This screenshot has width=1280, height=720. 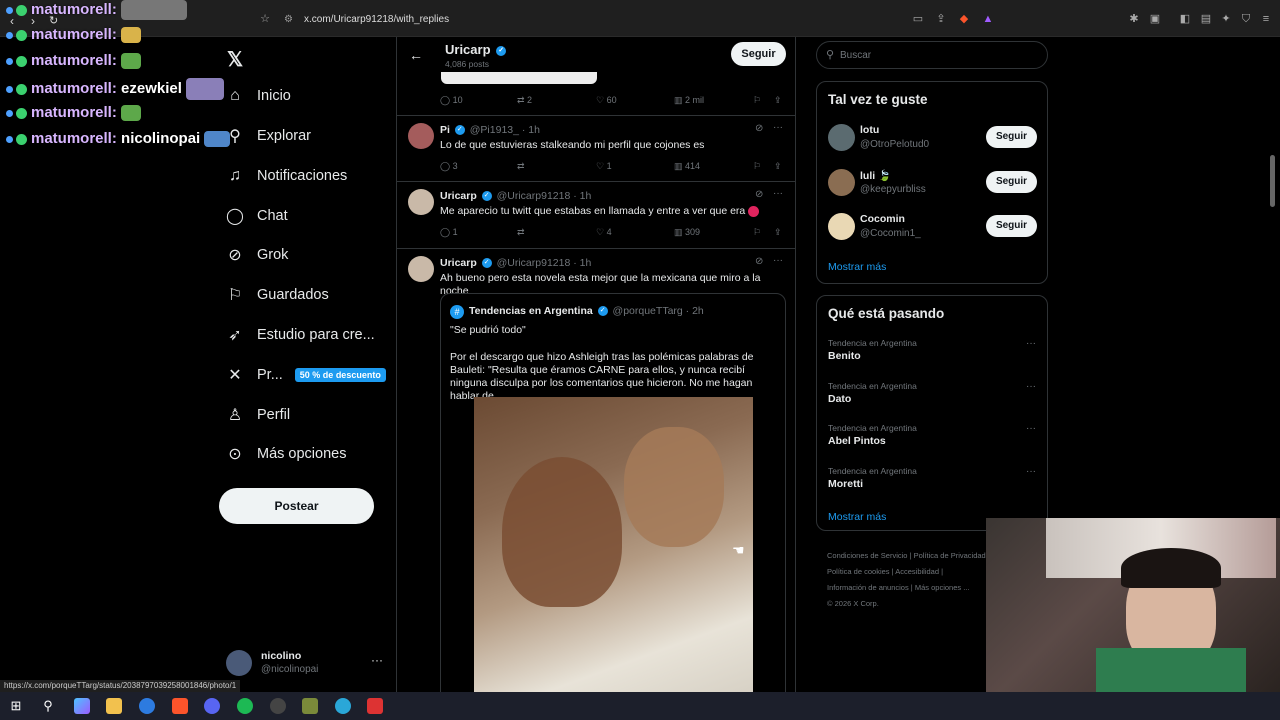 I want to click on retweet-icon: ⇄ 2, so click(x=524, y=100).